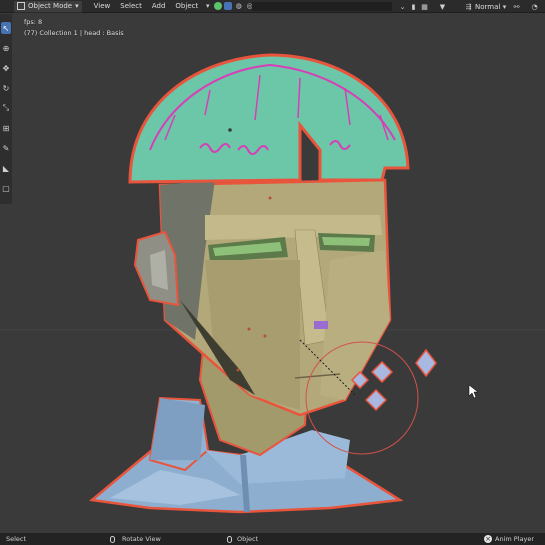  What do you see at coordinates (6, 128) in the screenshot?
I see `transform-icon: ⊞` at bounding box center [6, 128].